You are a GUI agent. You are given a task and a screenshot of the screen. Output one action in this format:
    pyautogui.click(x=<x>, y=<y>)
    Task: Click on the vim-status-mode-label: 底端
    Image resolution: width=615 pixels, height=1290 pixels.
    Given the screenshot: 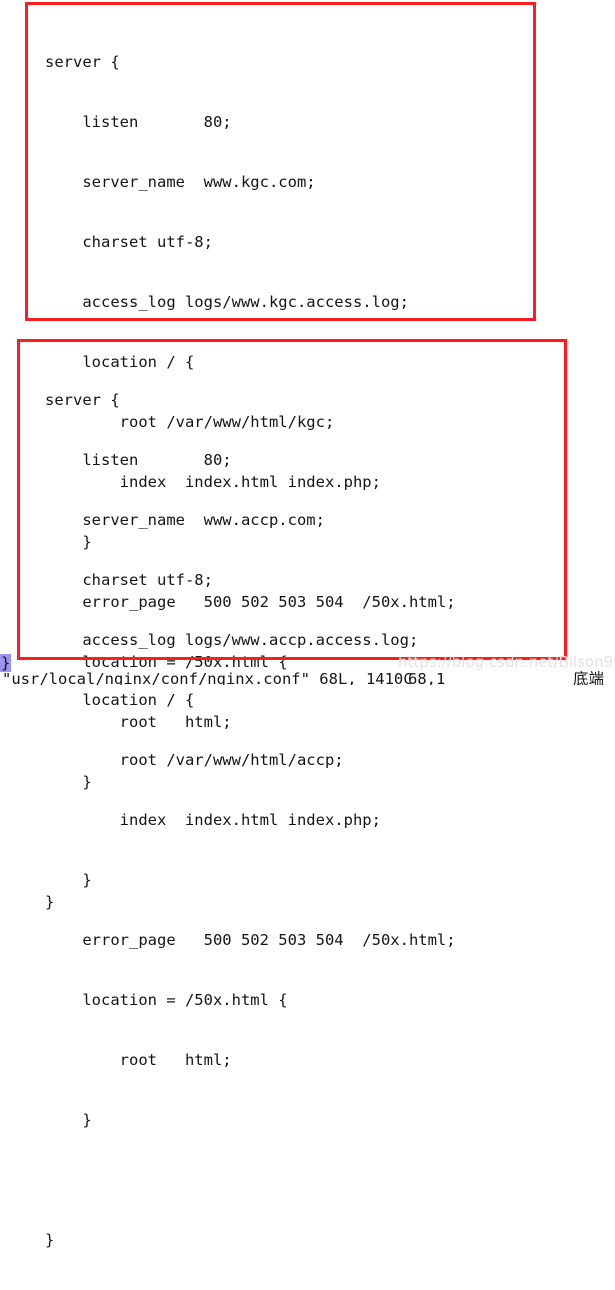 What is the action you would take?
    pyautogui.click(x=589, y=677)
    